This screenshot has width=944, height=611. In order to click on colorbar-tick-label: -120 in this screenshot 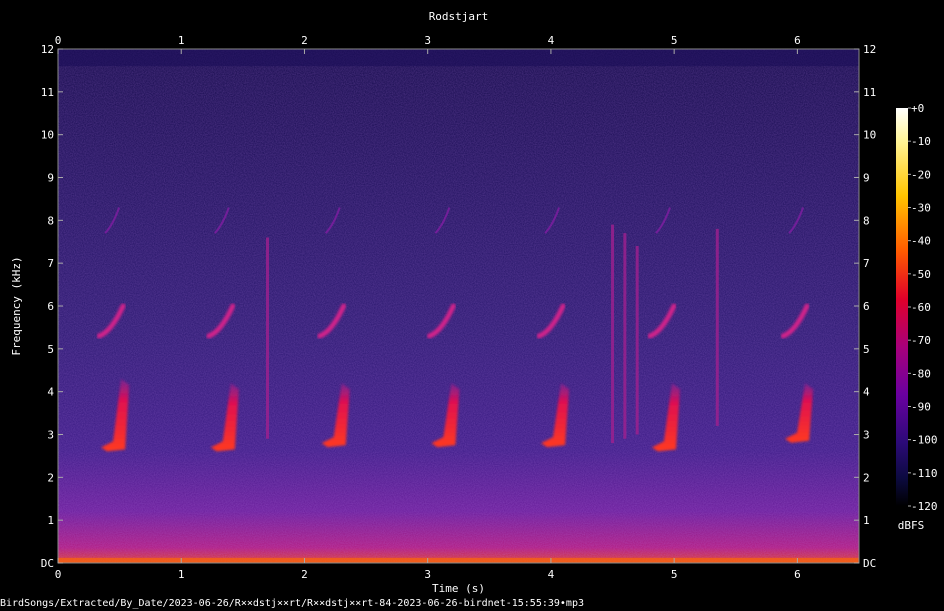, I will do `click(924, 506)`.